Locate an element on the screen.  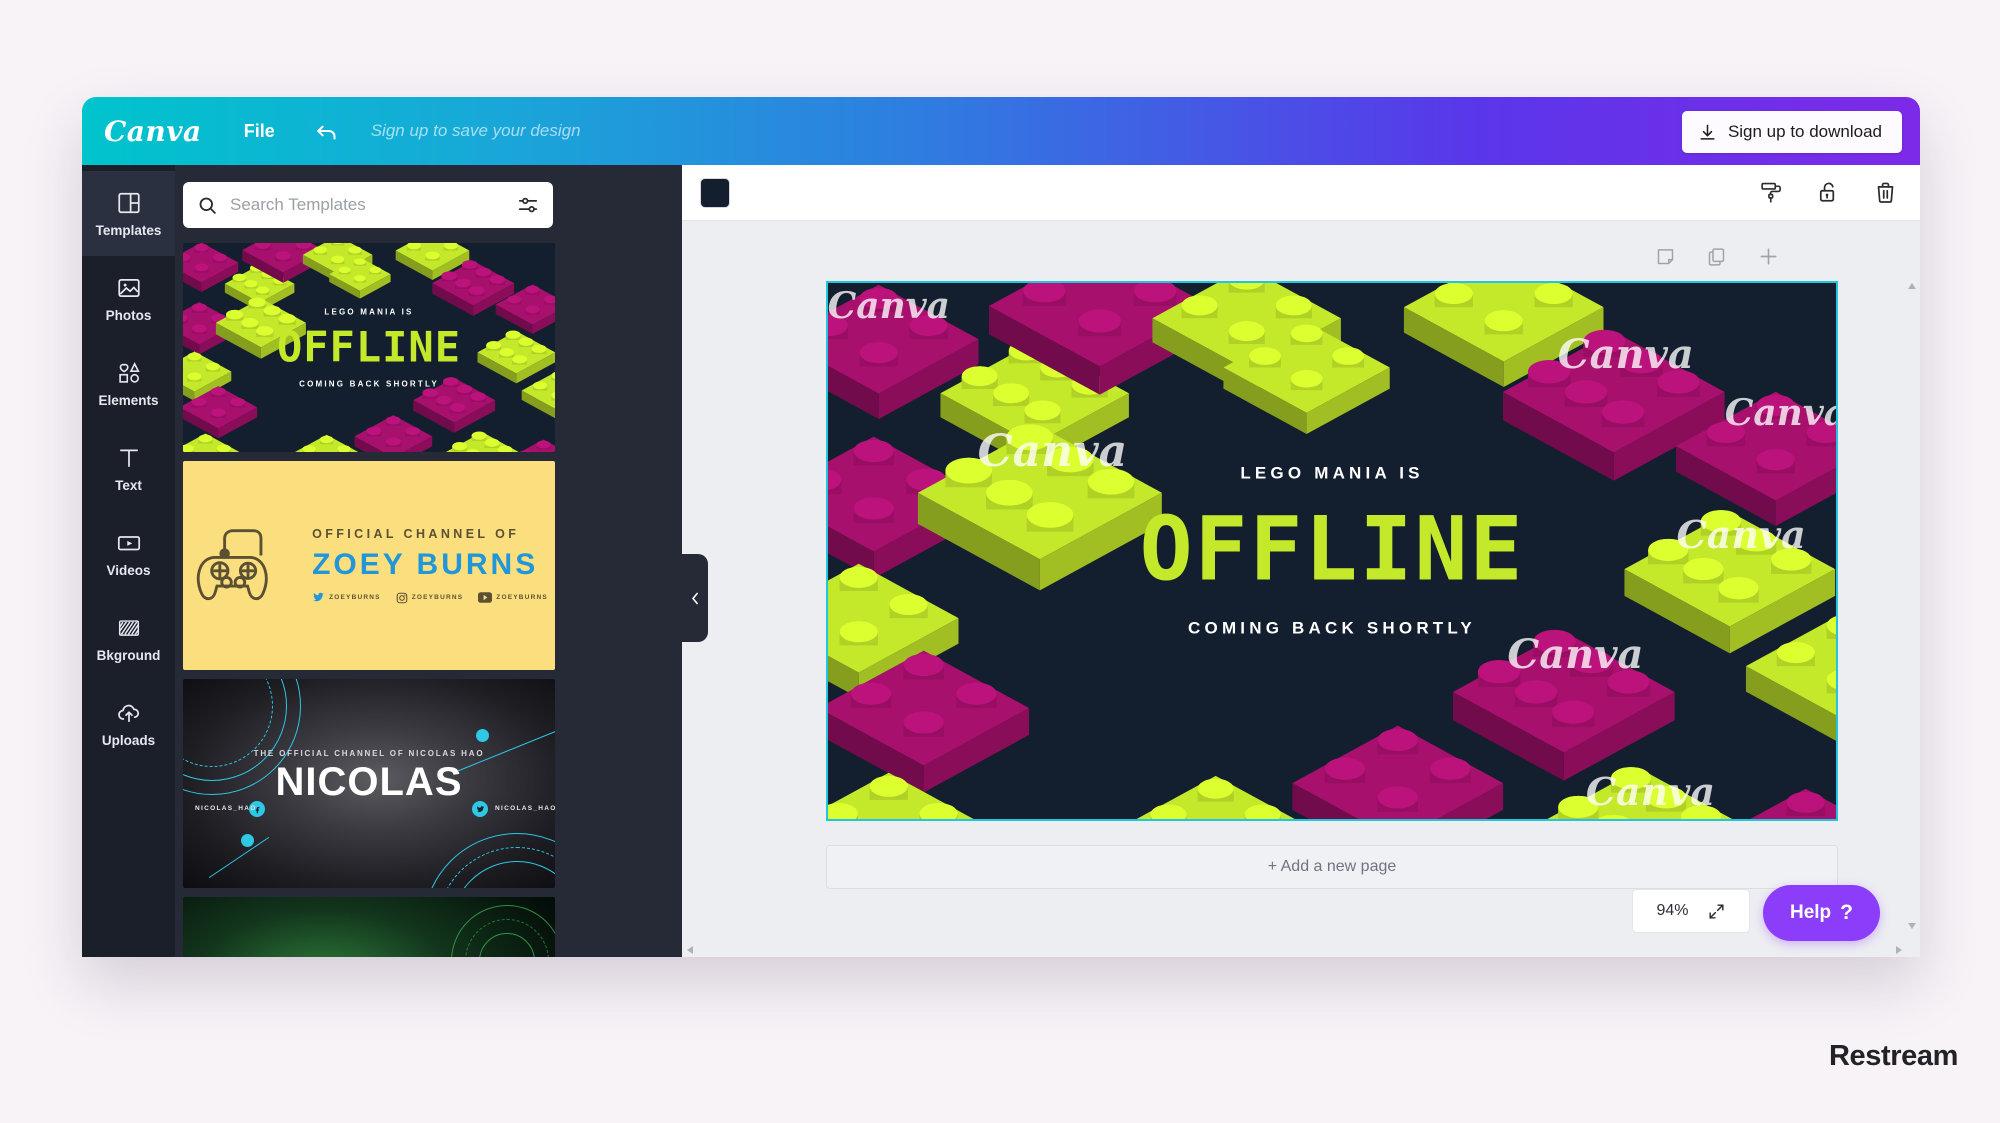
canvas-subtitle: COMING BACK SHORTLY is located at coordinates (1332, 629).